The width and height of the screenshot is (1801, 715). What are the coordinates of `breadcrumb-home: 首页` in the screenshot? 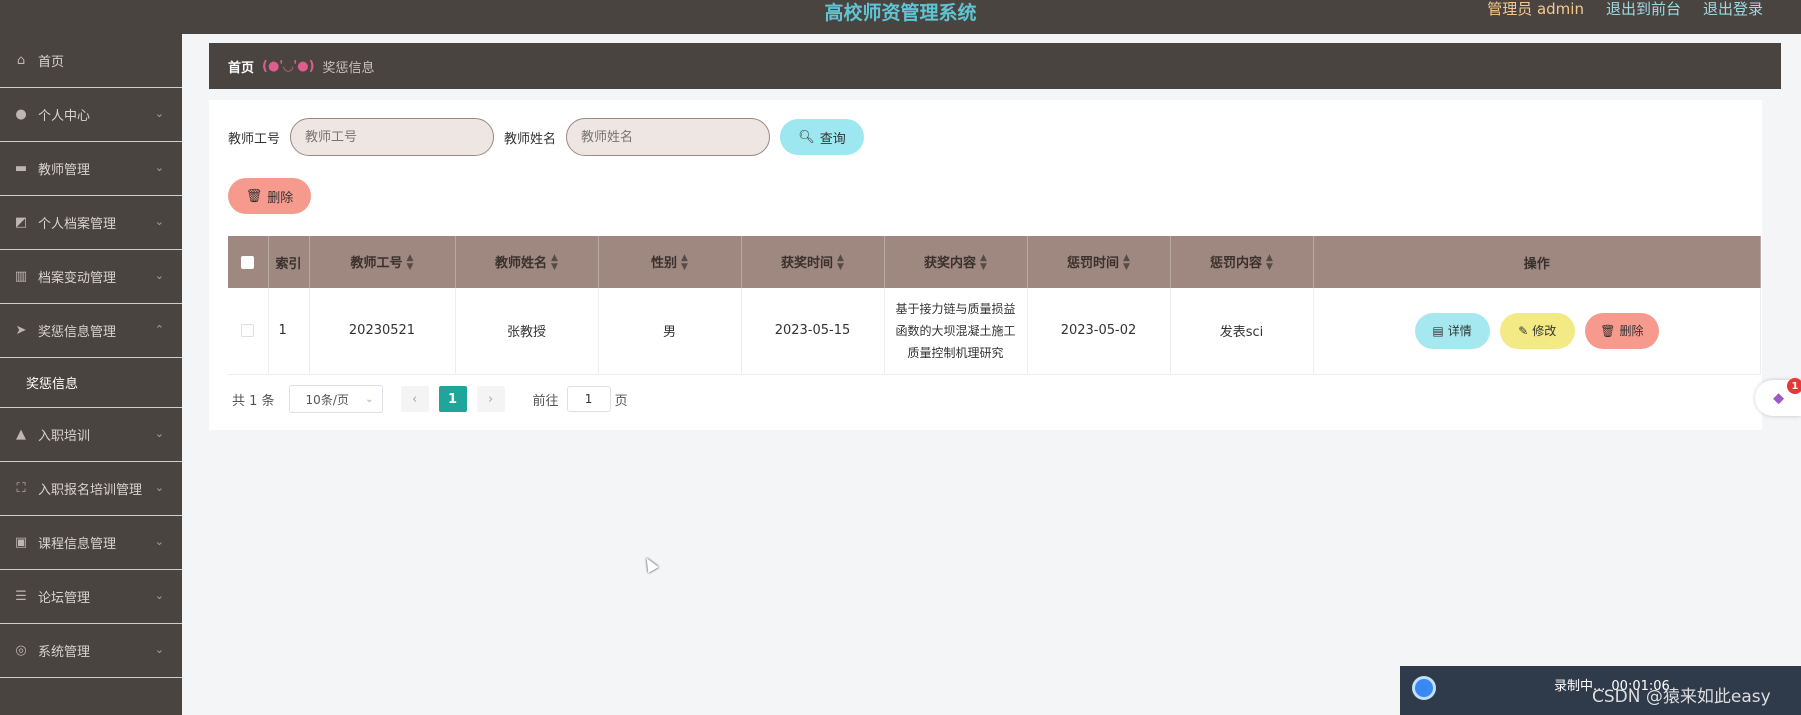 It's located at (241, 66).